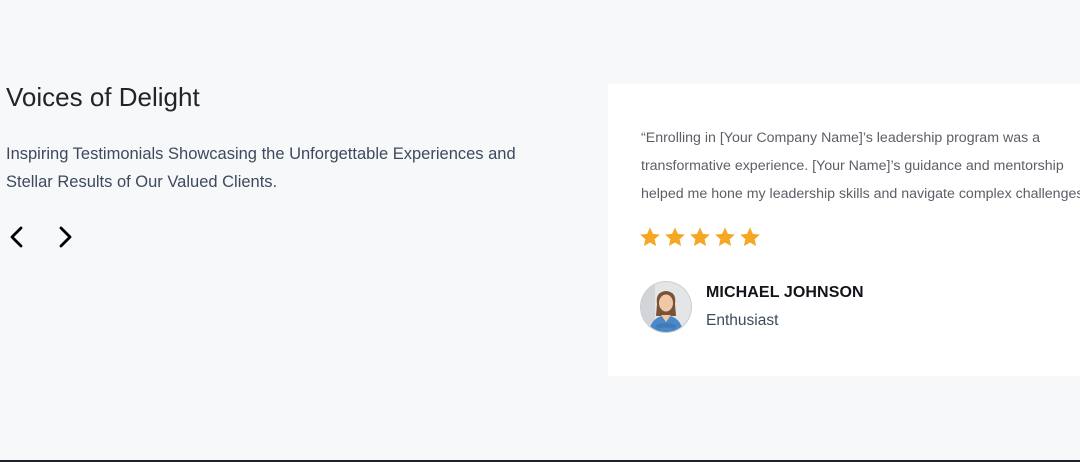  Describe the element at coordinates (103, 97) in the screenshot. I see `section-heading: Voices of Delight` at that location.